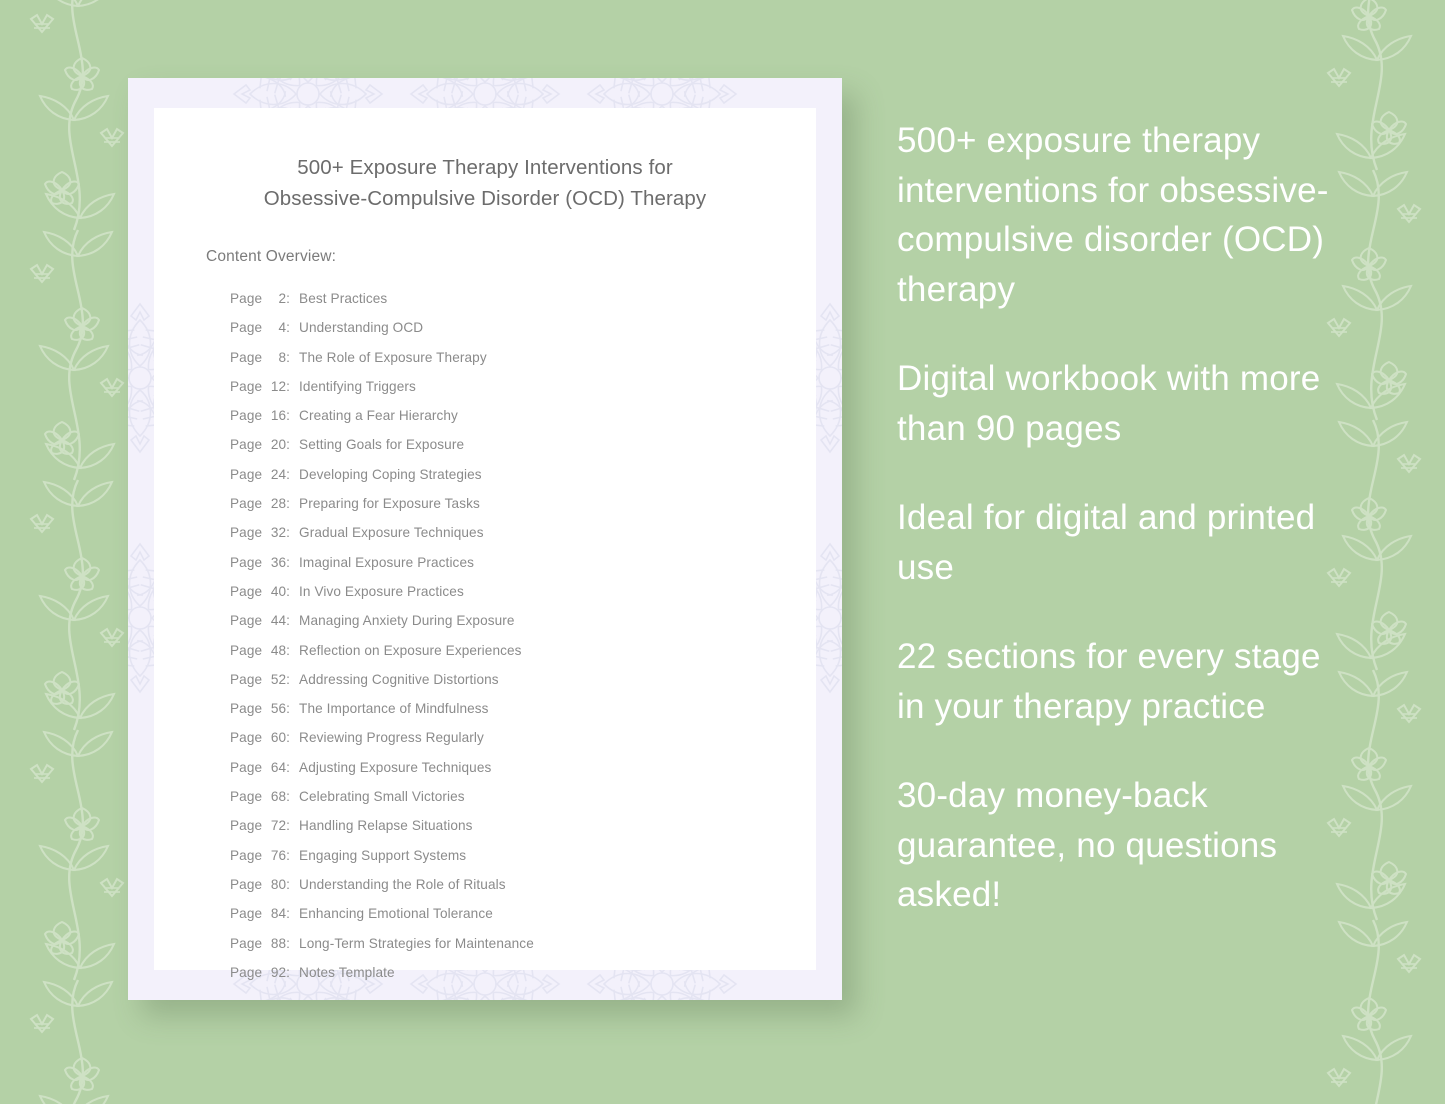 The height and width of the screenshot is (1104, 1445). I want to click on toc-entry-title: Identifying Triggers, so click(357, 386).